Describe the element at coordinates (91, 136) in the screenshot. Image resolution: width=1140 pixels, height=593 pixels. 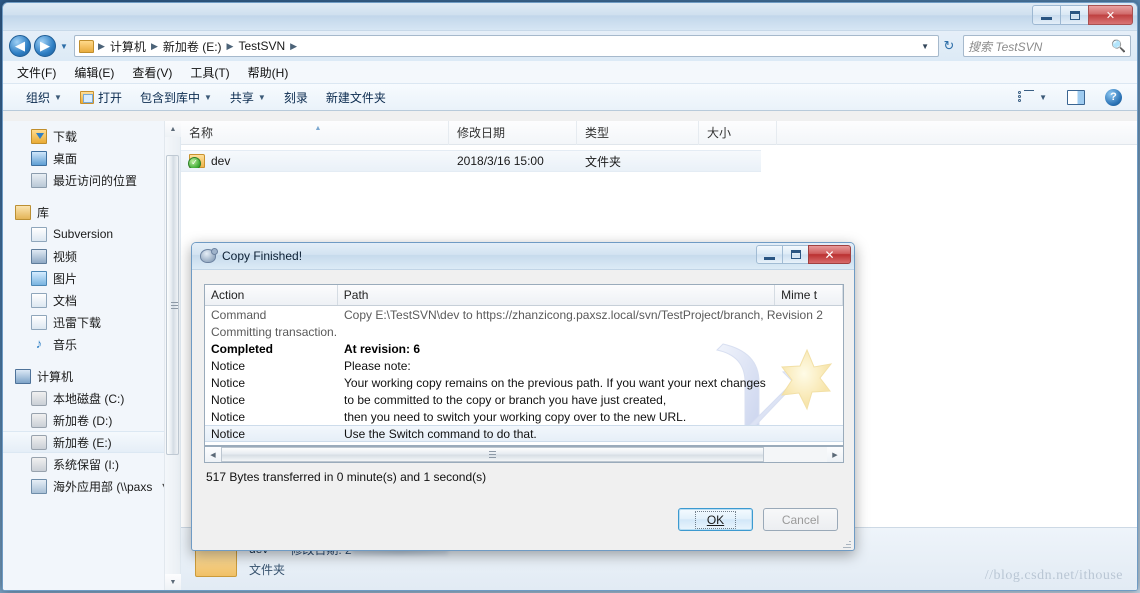
I see `sidebar-item-downloads: 下载` at that location.